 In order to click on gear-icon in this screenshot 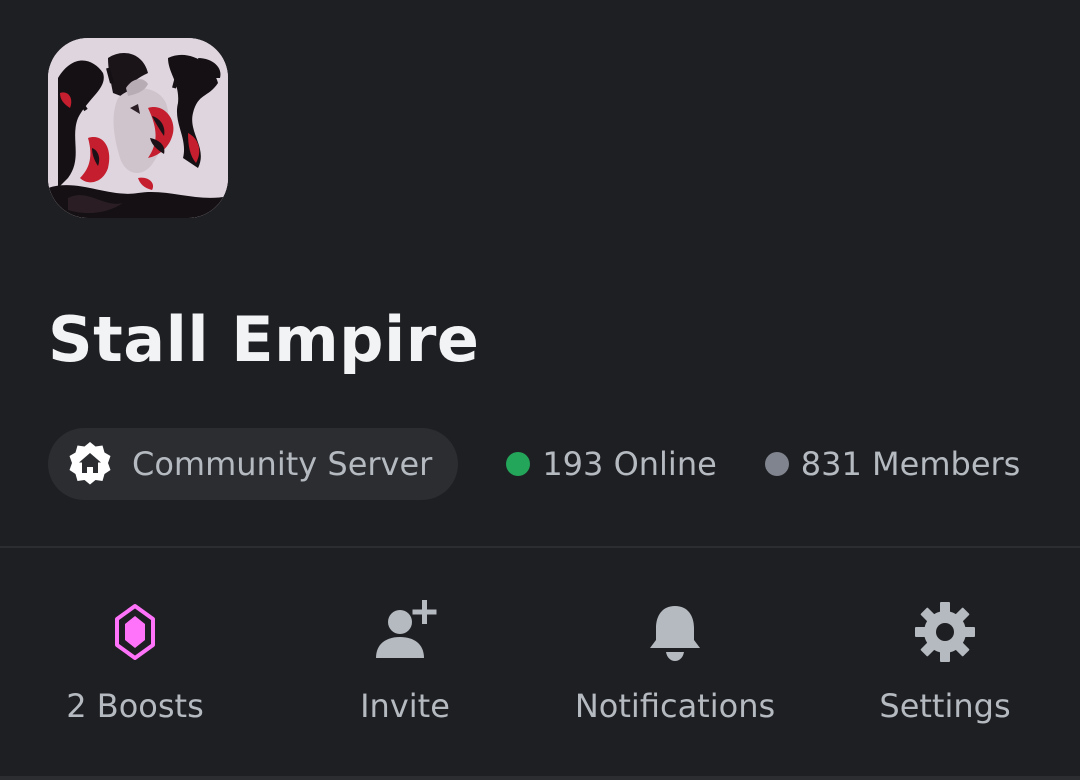, I will do `click(945, 632)`.